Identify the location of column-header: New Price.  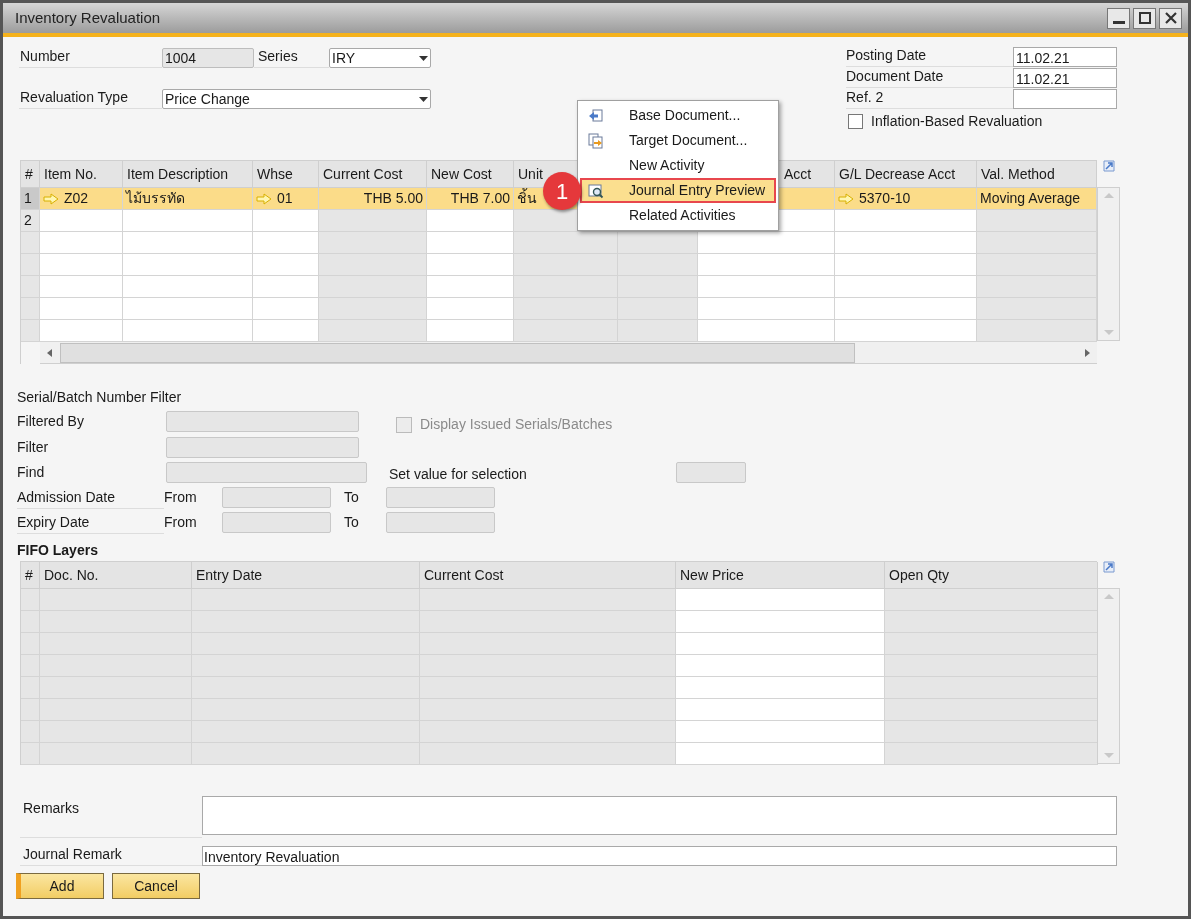
(712, 575).